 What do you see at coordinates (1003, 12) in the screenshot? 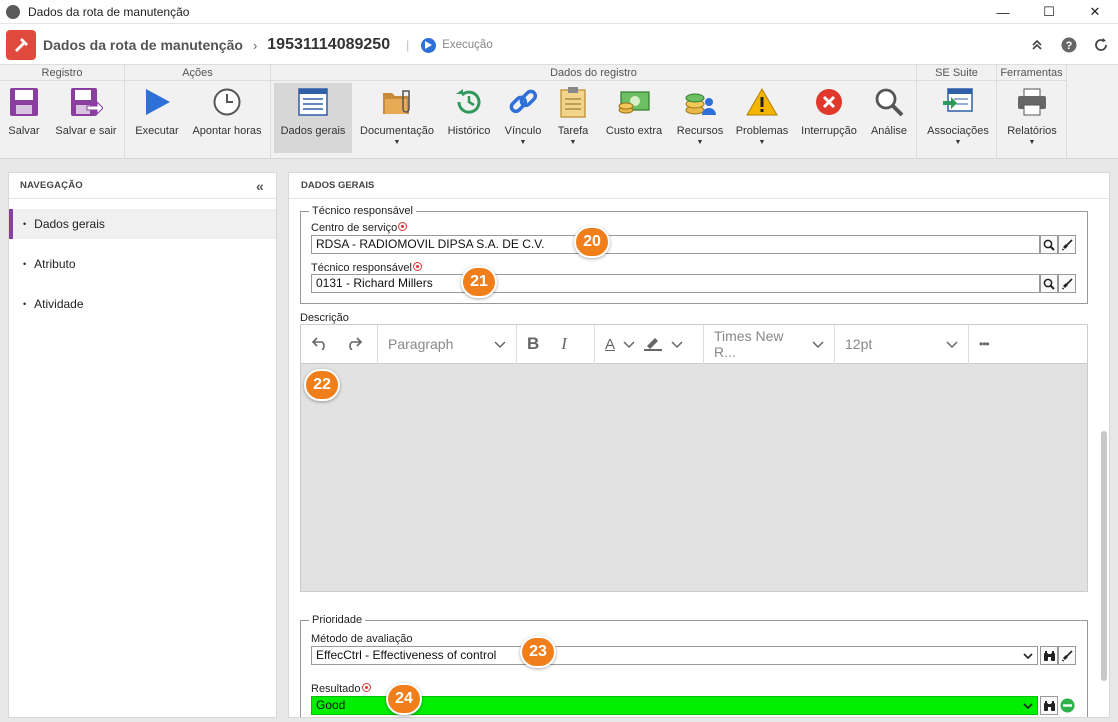
I see `minimize-button: —` at bounding box center [1003, 12].